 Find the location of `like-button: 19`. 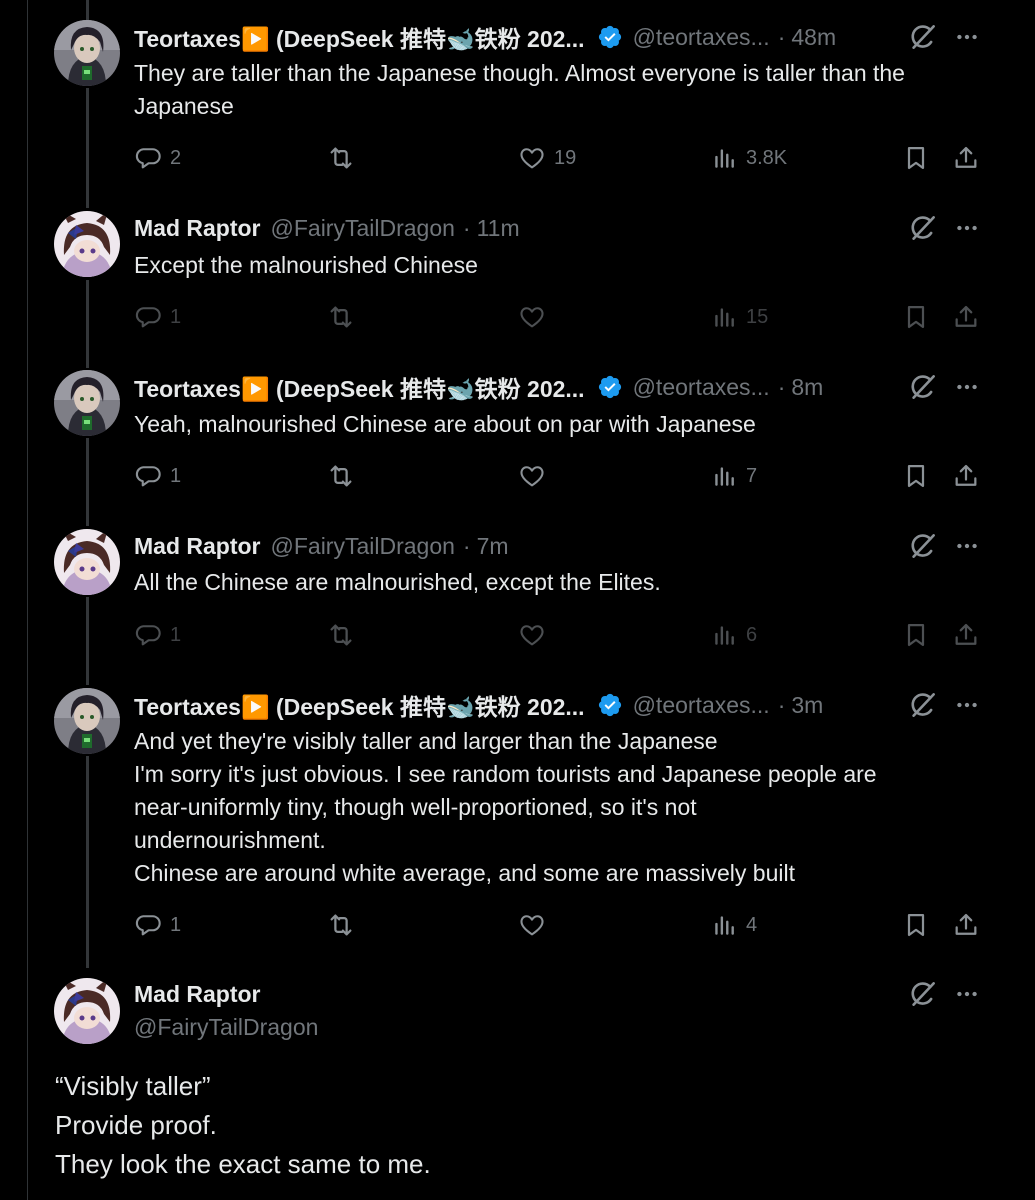

like-button: 19 is located at coordinates (547, 158).